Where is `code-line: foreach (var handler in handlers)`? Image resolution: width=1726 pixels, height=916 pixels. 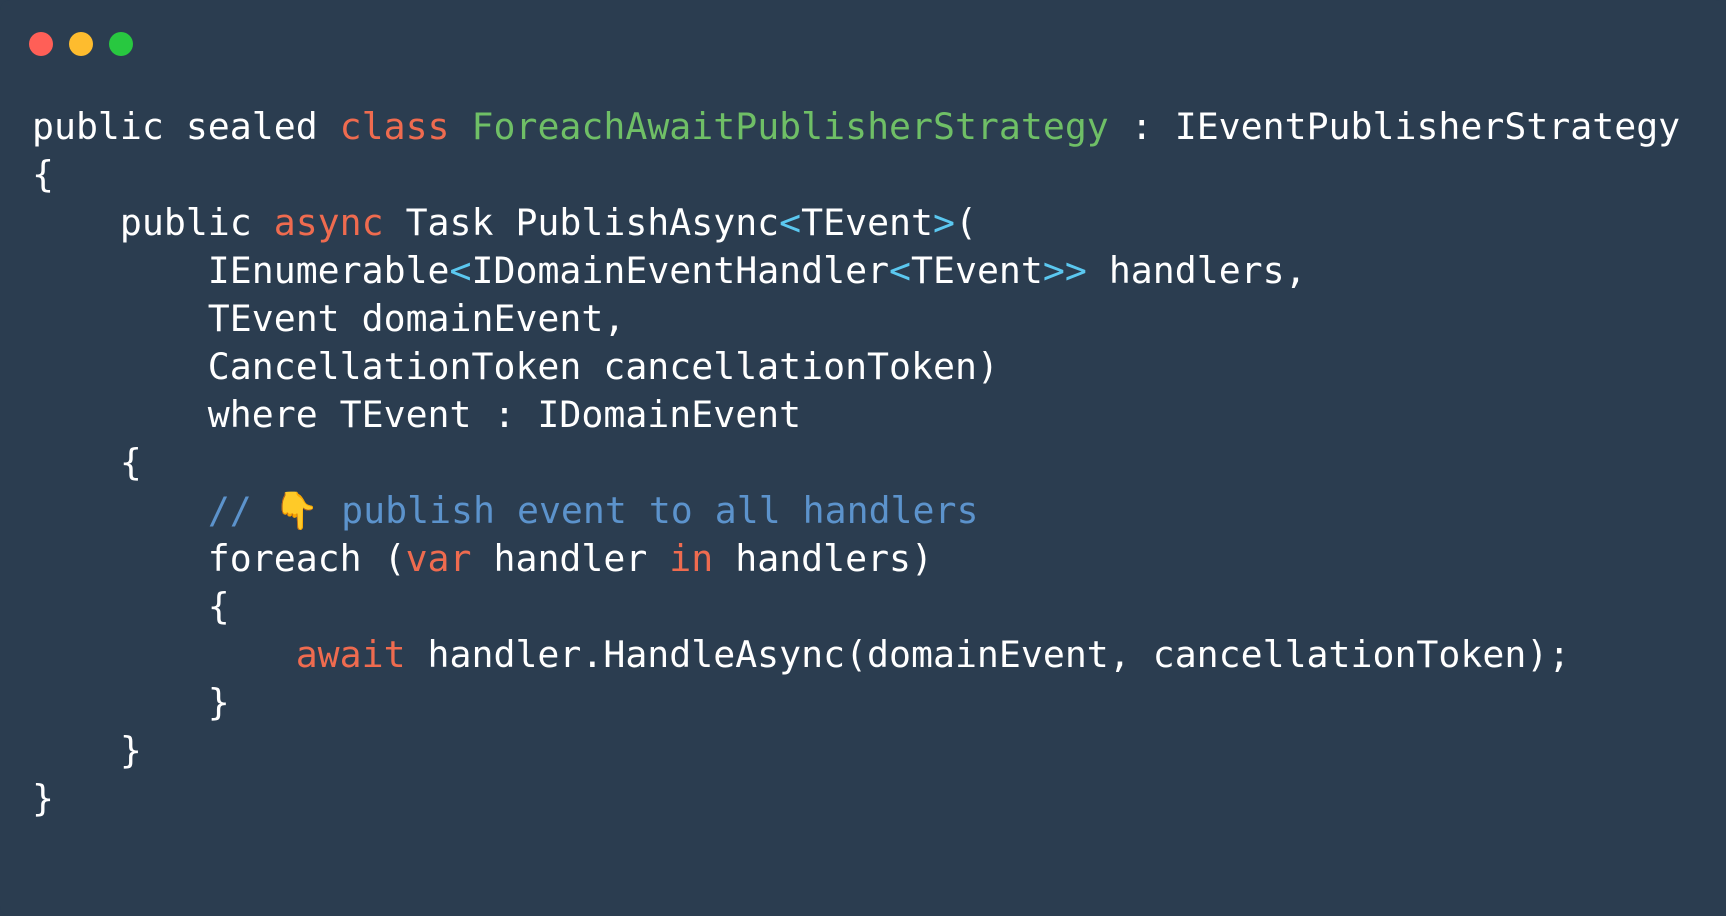 code-line: foreach (var handler in handlers) is located at coordinates (856, 559).